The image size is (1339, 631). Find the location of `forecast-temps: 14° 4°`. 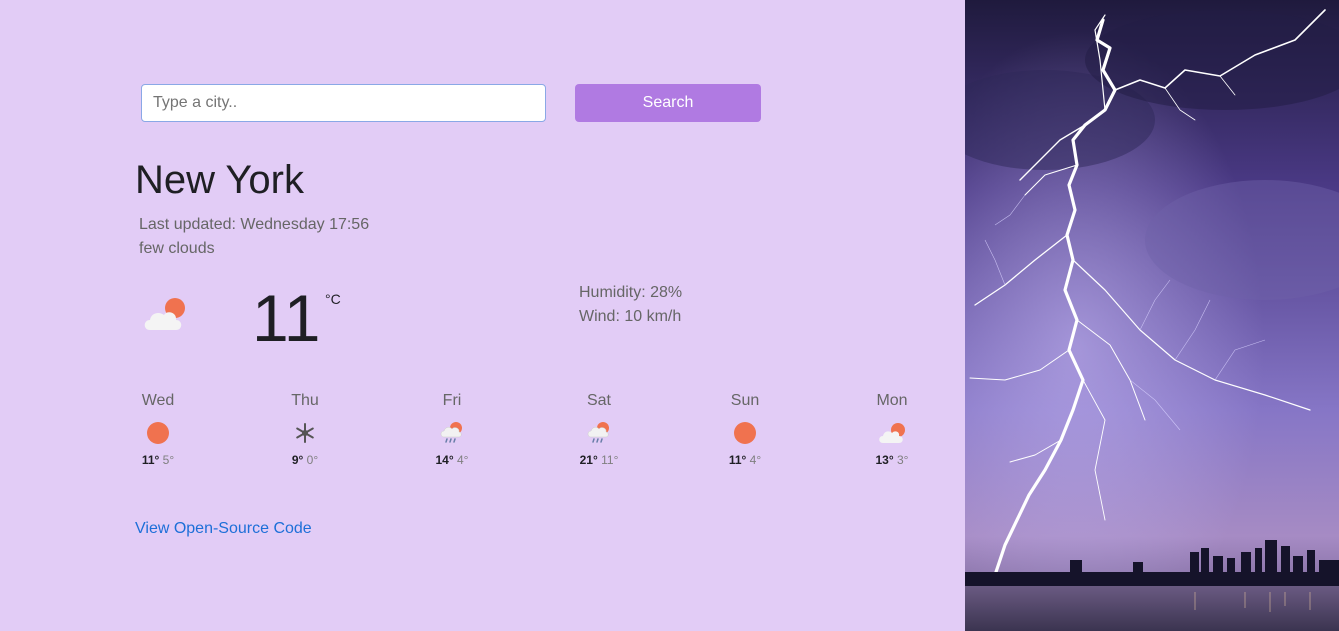

forecast-temps: 14° 4° is located at coordinates (452, 460).